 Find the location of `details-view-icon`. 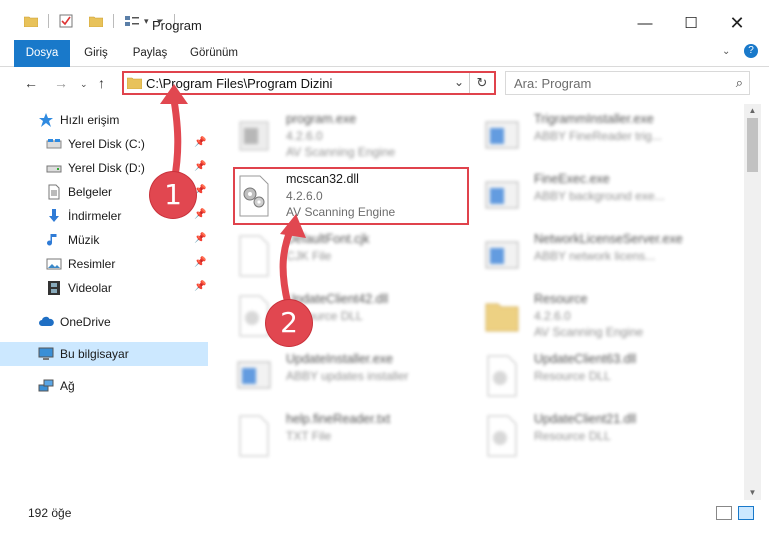

details-view-icon is located at coordinates (724, 513).